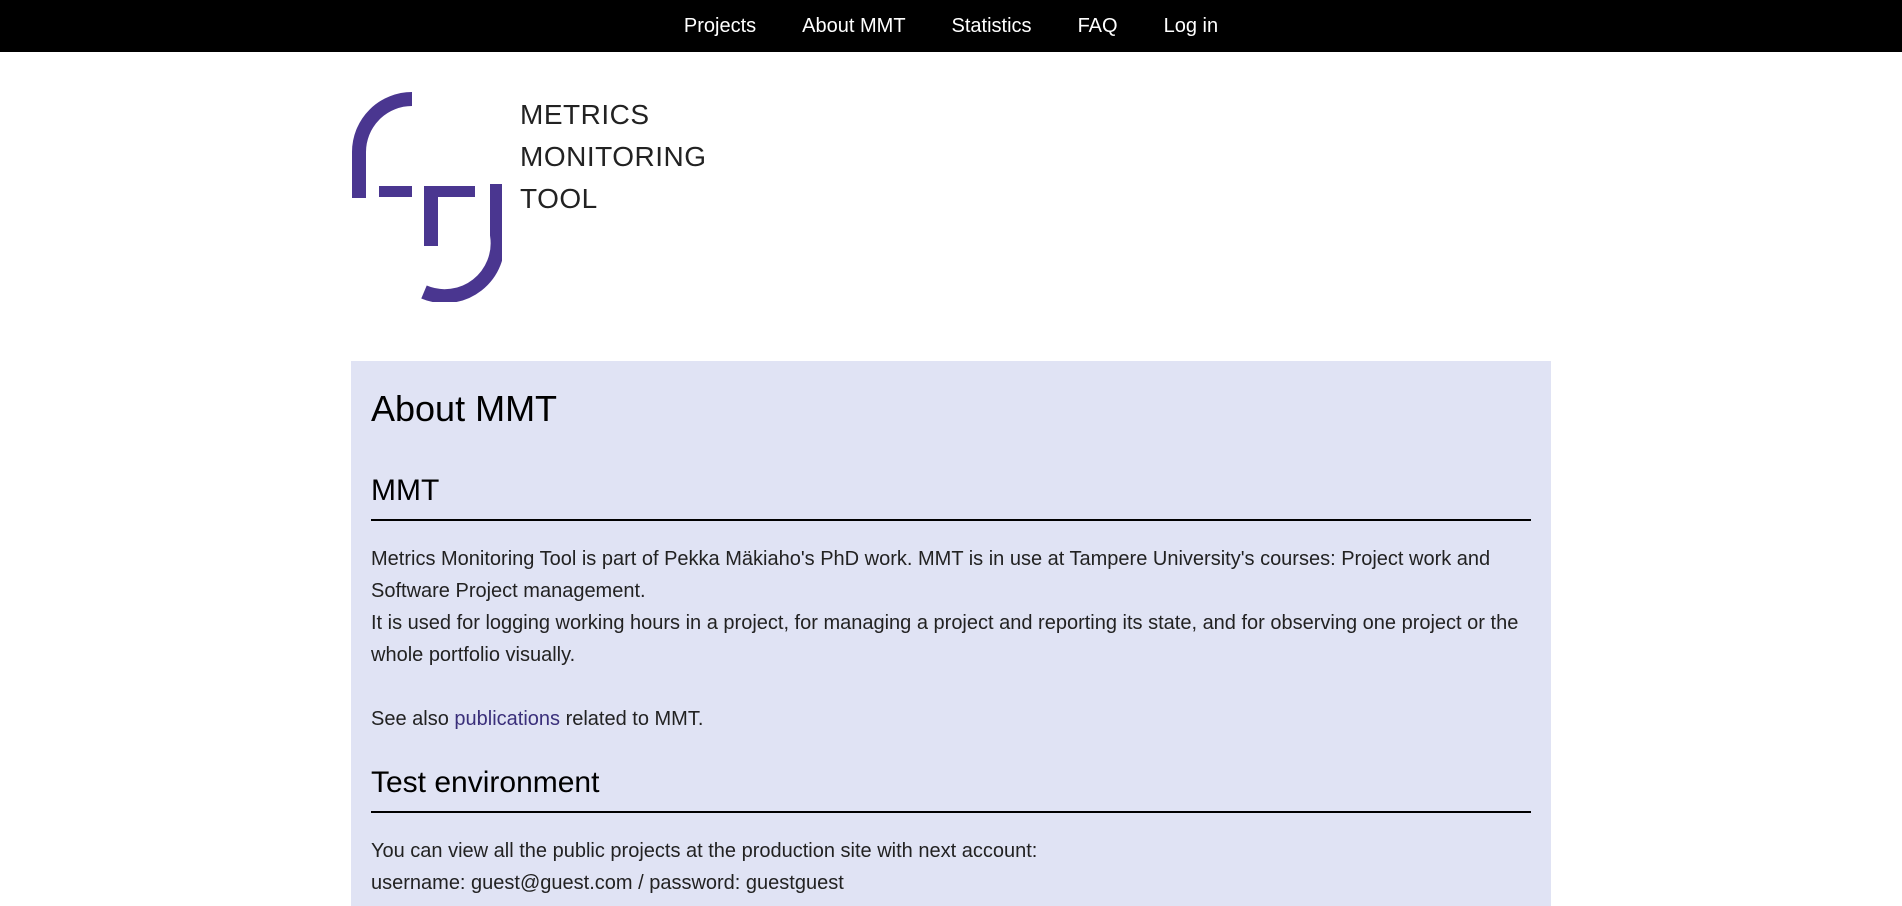  I want to click on mmt-logo-icon, so click(427, 197).